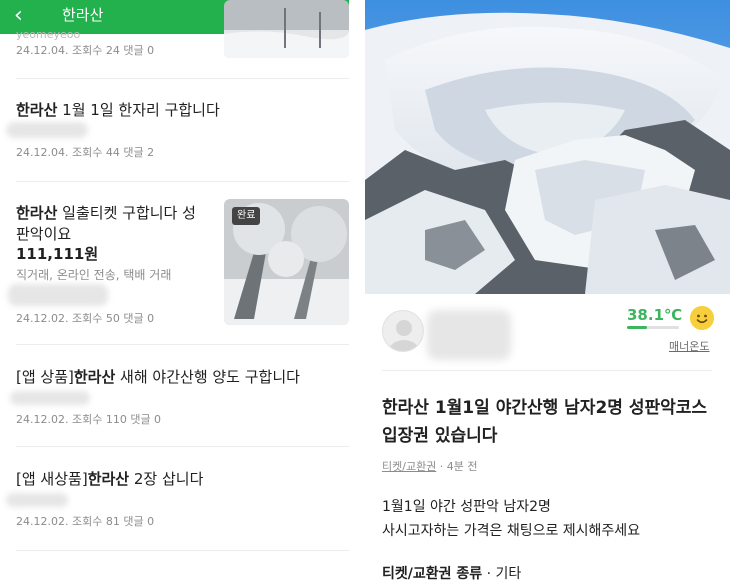 This screenshot has height=585, width=730. What do you see at coordinates (403, 331) in the screenshot?
I see `avatar` at bounding box center [403, 331].